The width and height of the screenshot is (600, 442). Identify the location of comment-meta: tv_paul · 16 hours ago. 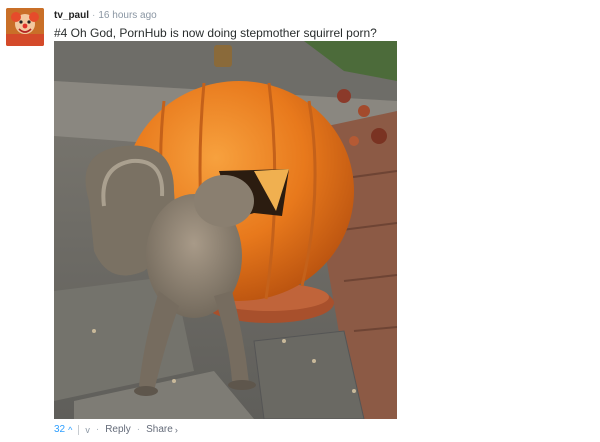
(105, 16).